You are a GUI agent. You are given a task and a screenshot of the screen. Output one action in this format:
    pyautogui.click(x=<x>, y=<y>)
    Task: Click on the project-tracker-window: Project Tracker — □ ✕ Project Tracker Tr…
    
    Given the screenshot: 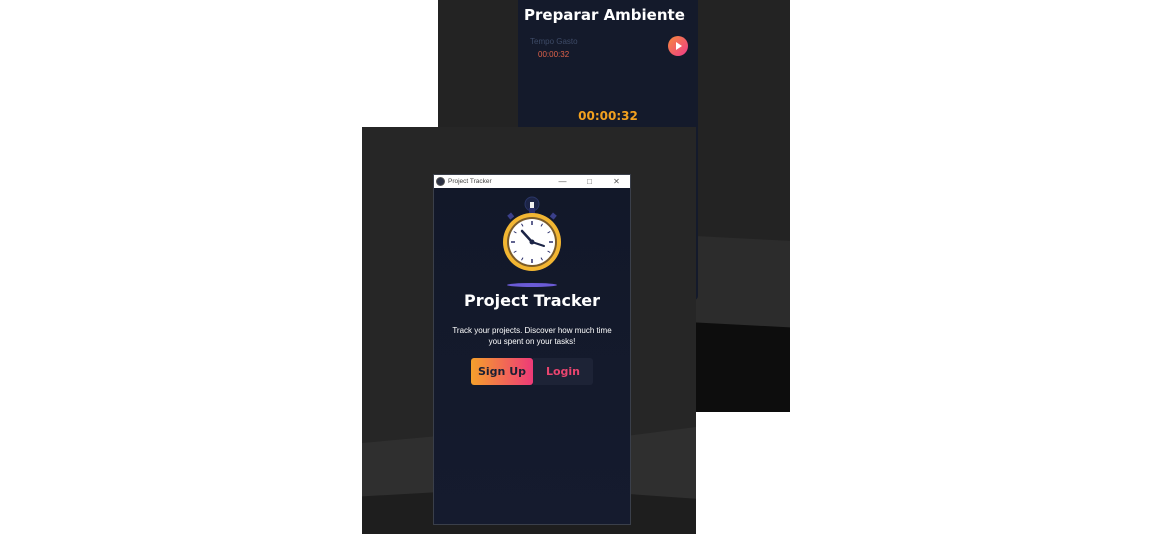 What is the action you would take?
    pyautogui.click(x=532, y=349)
    